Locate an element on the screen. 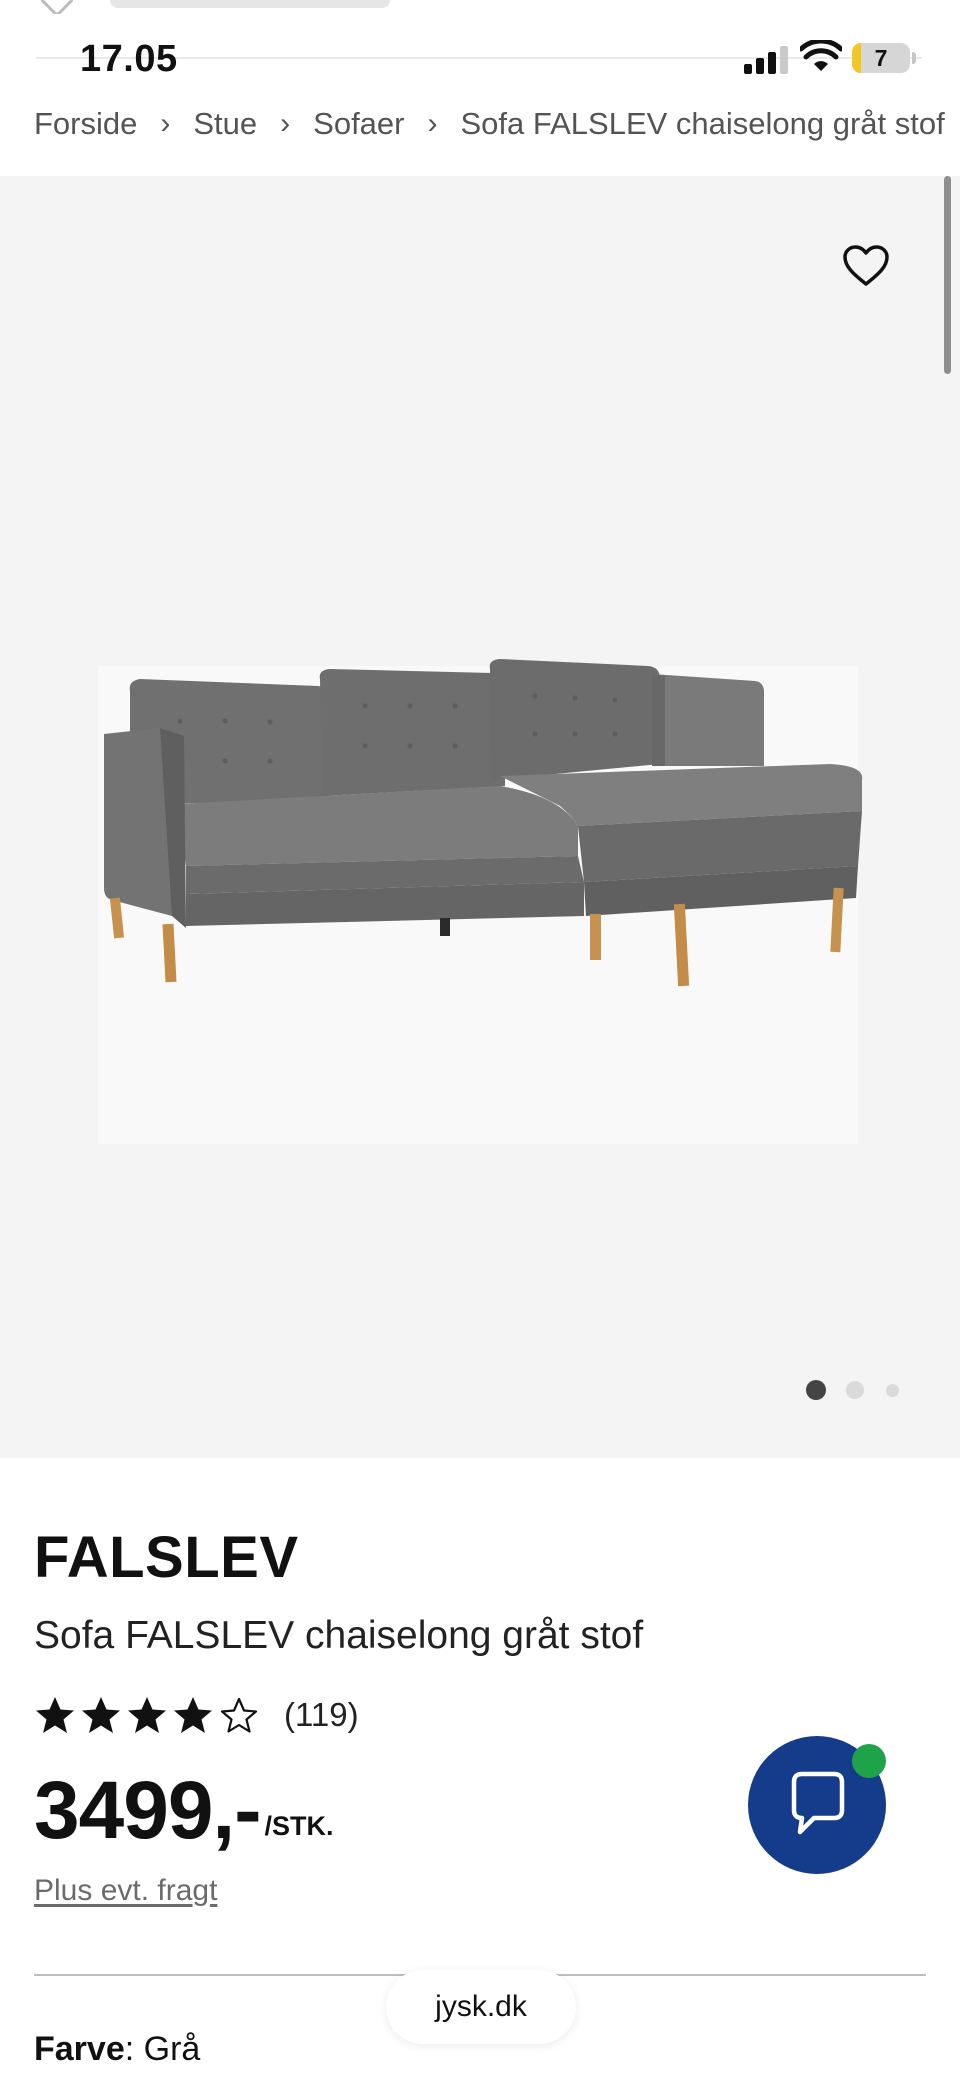 This screenshot has width=960, height=2078. battery-icon: 7 is located at coordinates (881, 58).